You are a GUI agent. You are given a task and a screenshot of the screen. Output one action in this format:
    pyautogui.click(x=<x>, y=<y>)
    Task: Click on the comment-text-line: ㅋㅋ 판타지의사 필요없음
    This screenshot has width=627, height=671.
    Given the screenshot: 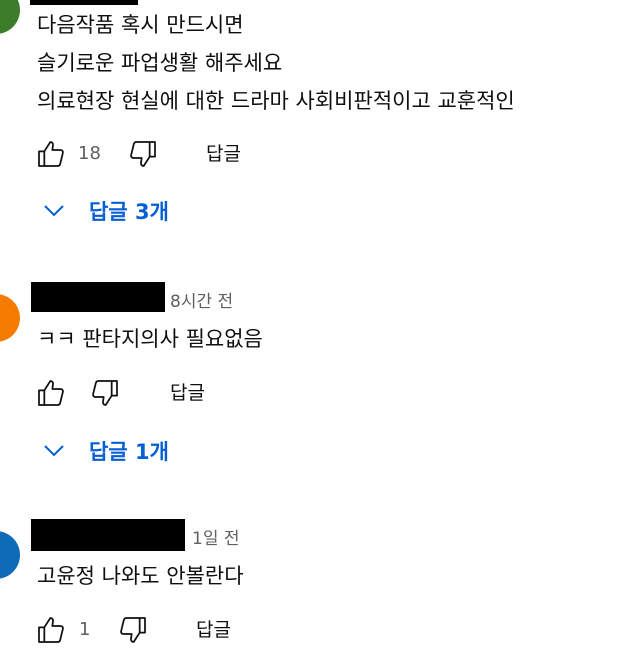 What is the action you would take?
    pyautogui.click(x=150, y=339)
    